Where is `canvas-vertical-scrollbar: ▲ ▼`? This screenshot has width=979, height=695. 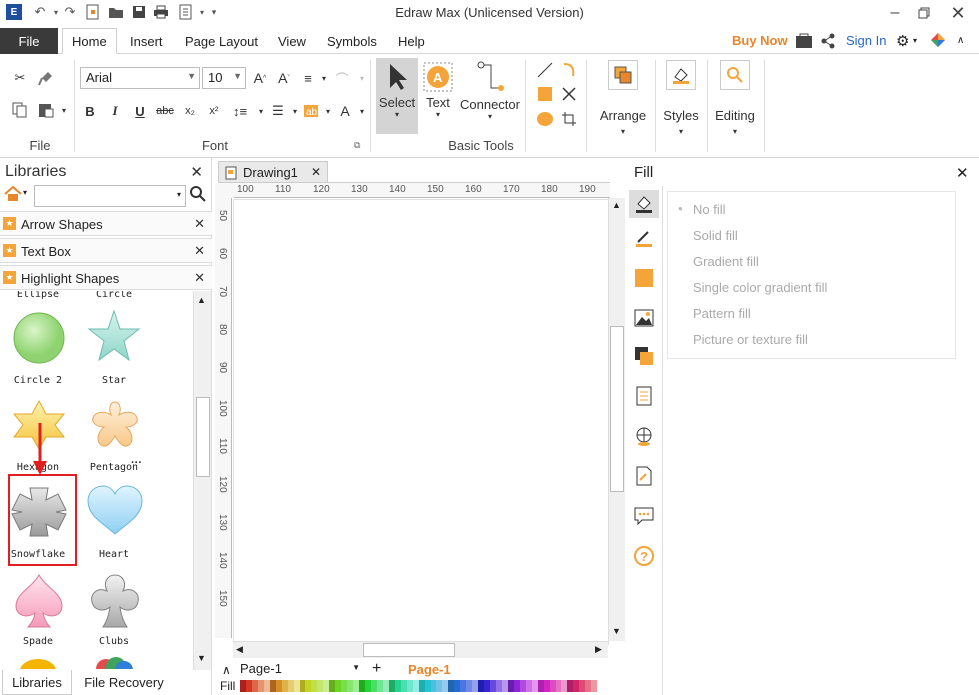 canvas-vertical-scrollbar: ▲ ▼ is located at coordinates (616, 419).